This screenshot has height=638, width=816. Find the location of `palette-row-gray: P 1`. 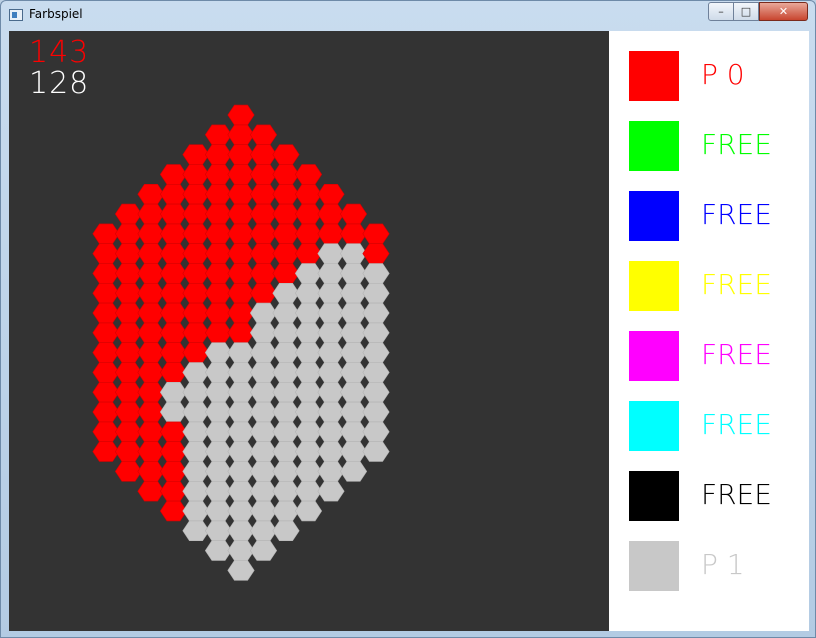

palette-row-gray: P 1 is located at coordinates (719, 566).